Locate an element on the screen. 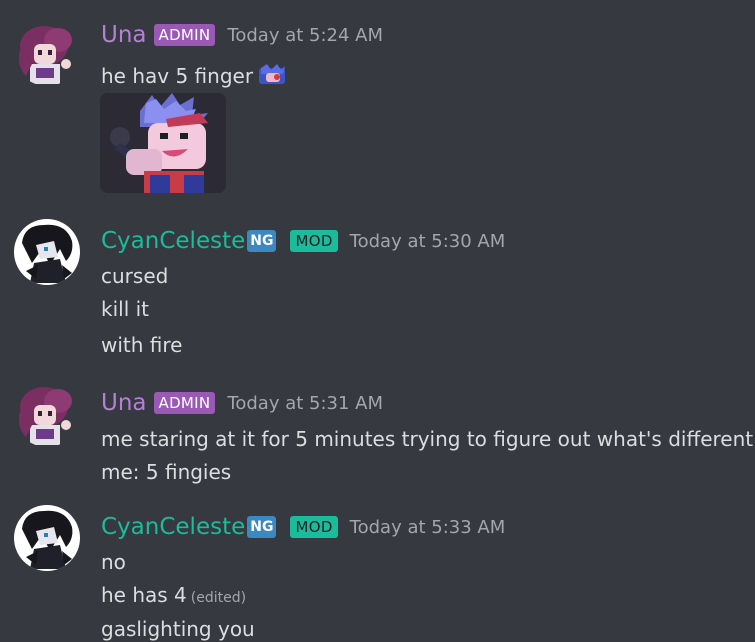 This screenshot has height=642, width=755. message-header: Una ADMIN Today at 5:31 AM is located at coordinates (242, 403).